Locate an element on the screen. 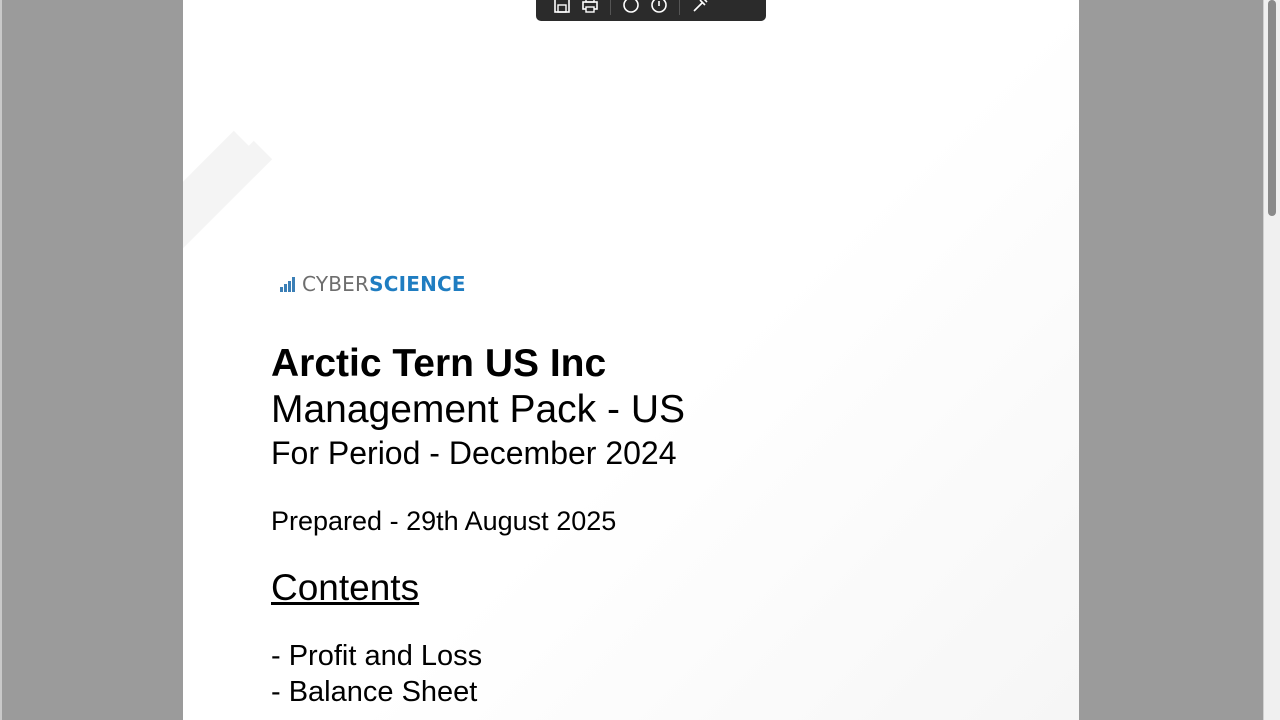 The height and width of the screenshot is (720, 1280). logo-text-science: SCIENCE is located at coordinates (417, 284).